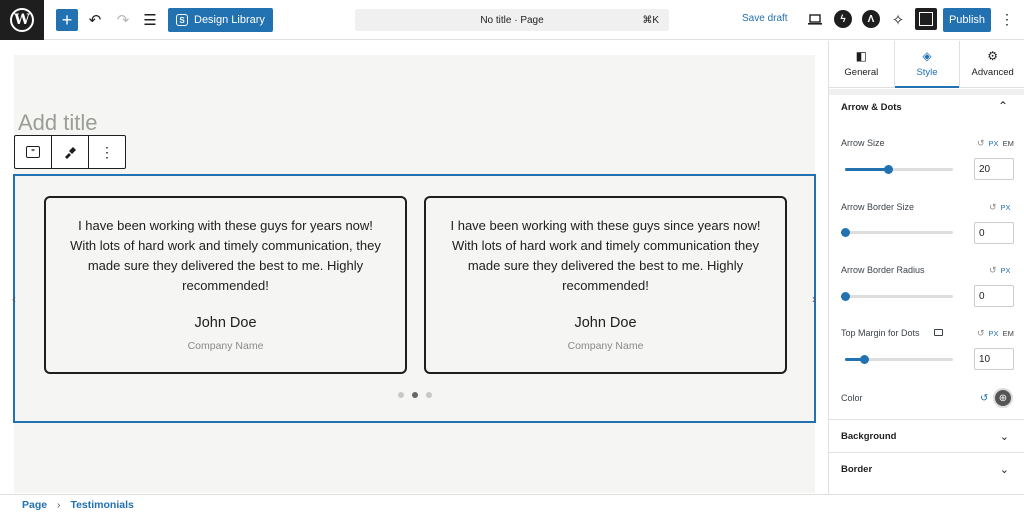  What do you see at coordinates (34, 505) in the screenshot?
I see `breadcrumb-item-page: Page` at bounding box center [34, 505].